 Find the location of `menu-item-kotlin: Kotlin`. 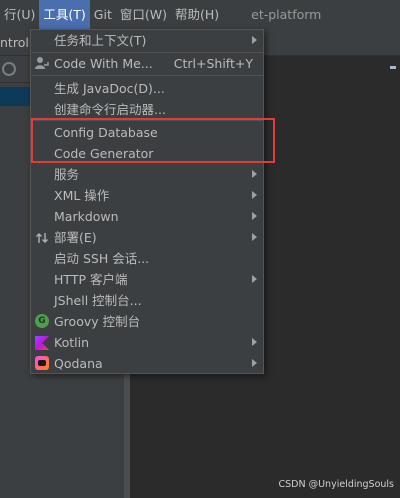

menu-item-kotlin: Kotlin is located at coordinates (147, 342).